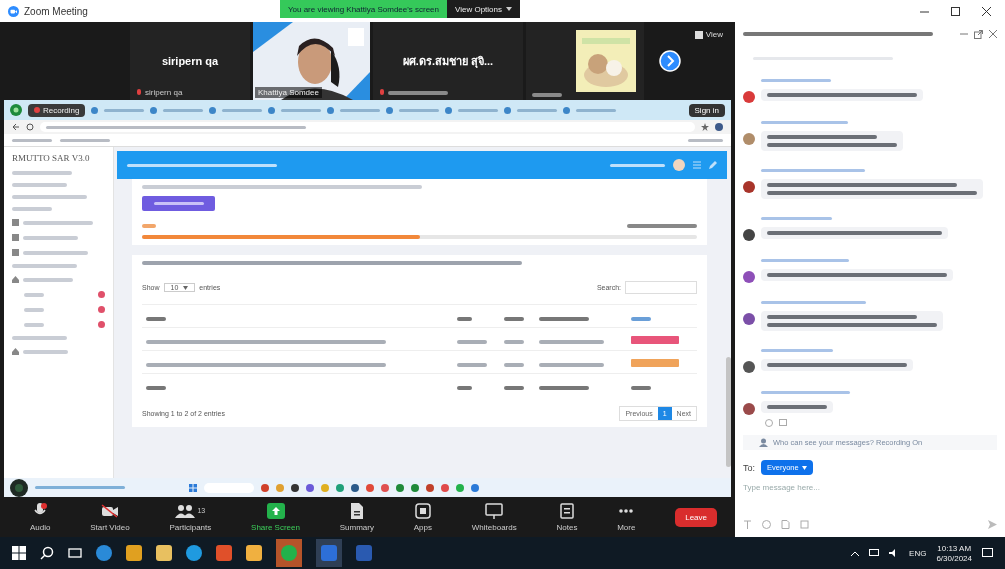 Image resolution: width=1005 pixels, height=569 pixels. What do you see at coordinates (964, 34) in the screenshot?
I see `minimize-icon` at bounding box center [964, 34].